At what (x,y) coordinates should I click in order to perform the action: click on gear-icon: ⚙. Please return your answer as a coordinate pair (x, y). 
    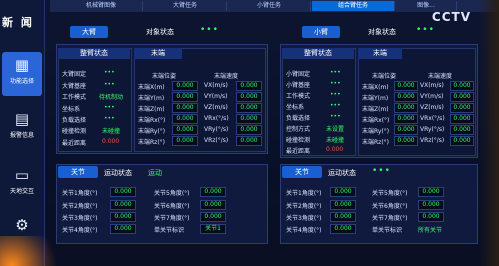
    Looking at the image, I should click on (22, 225).